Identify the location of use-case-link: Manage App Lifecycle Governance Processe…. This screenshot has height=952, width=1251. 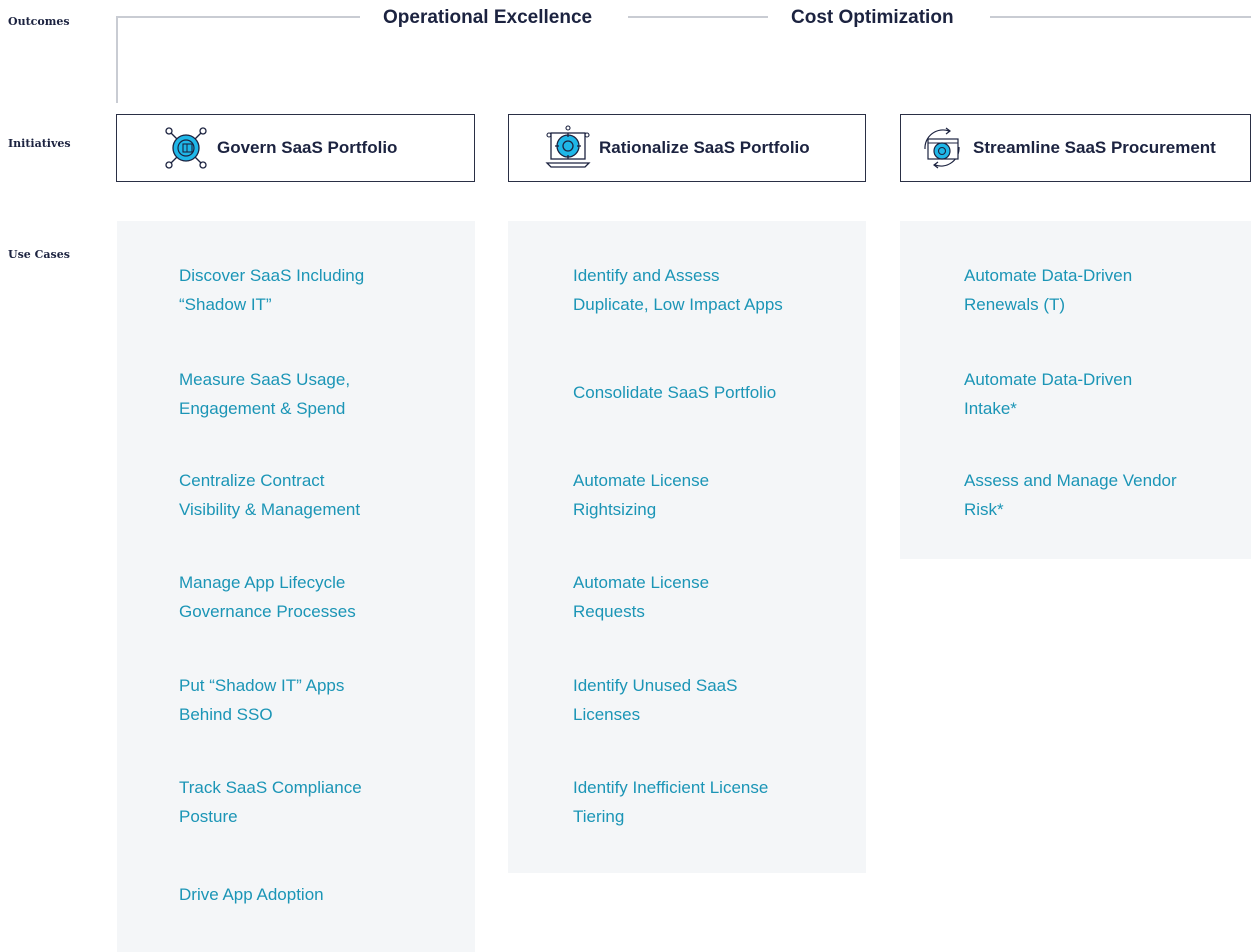
(267, 597).